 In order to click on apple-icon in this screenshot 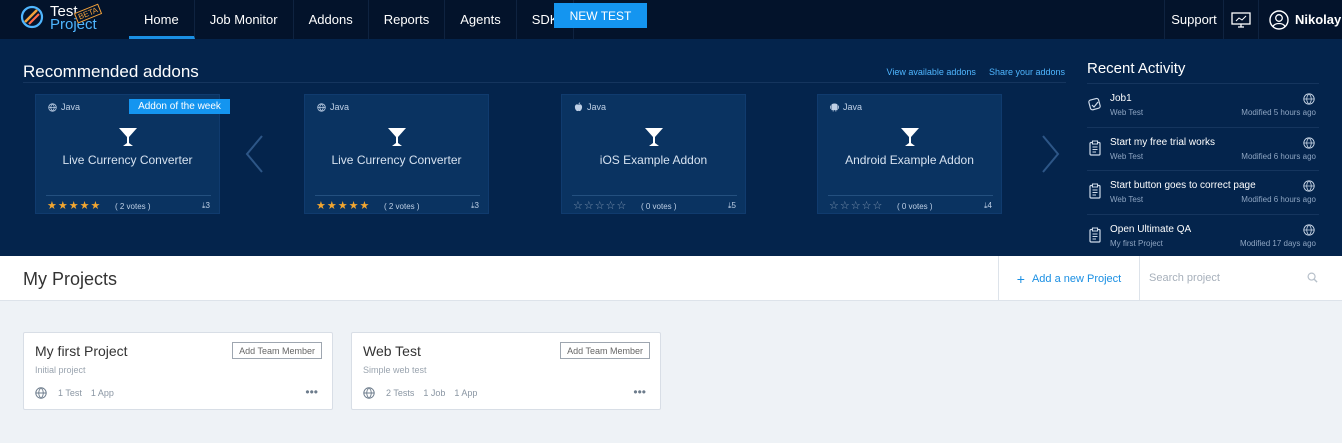, I will do `click(578, 107)`.